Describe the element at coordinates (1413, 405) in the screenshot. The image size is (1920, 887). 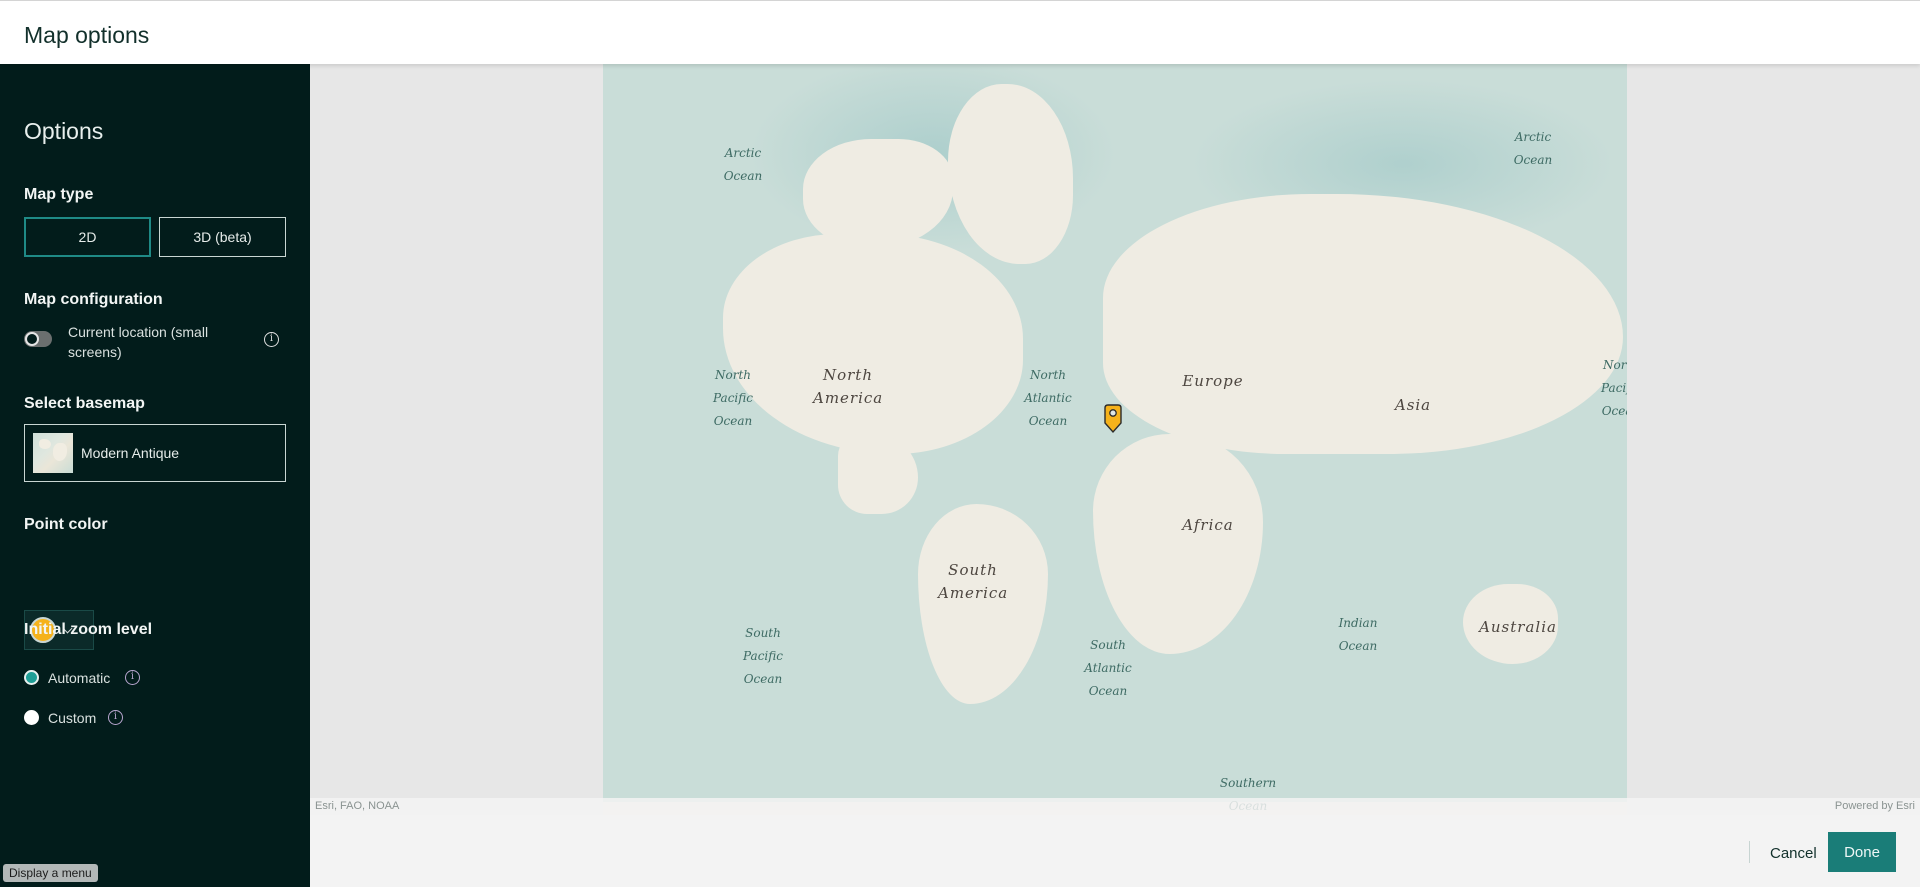
I see `map-label: Asia` at that location.